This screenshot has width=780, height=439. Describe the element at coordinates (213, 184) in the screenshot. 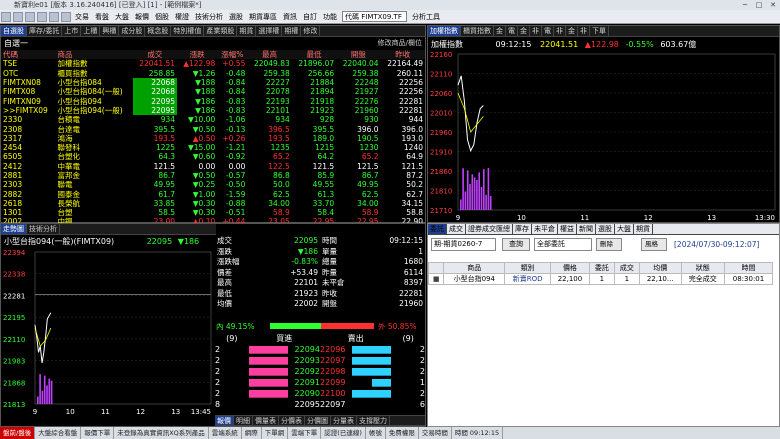

I see `quote-row: 2303 聯電 49.95 ▼0.25 -0.50 50.0 49.55 49.95 50.2` at that location.